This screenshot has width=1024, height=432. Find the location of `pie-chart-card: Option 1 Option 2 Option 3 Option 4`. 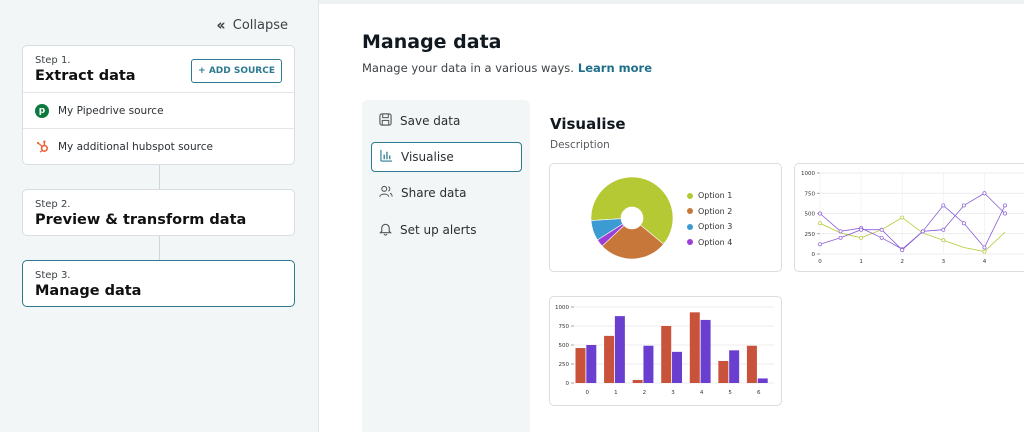

pie-chart-card: Option 1 Option 2 Option 3 Option 4 is located at coordinates (665, 217).